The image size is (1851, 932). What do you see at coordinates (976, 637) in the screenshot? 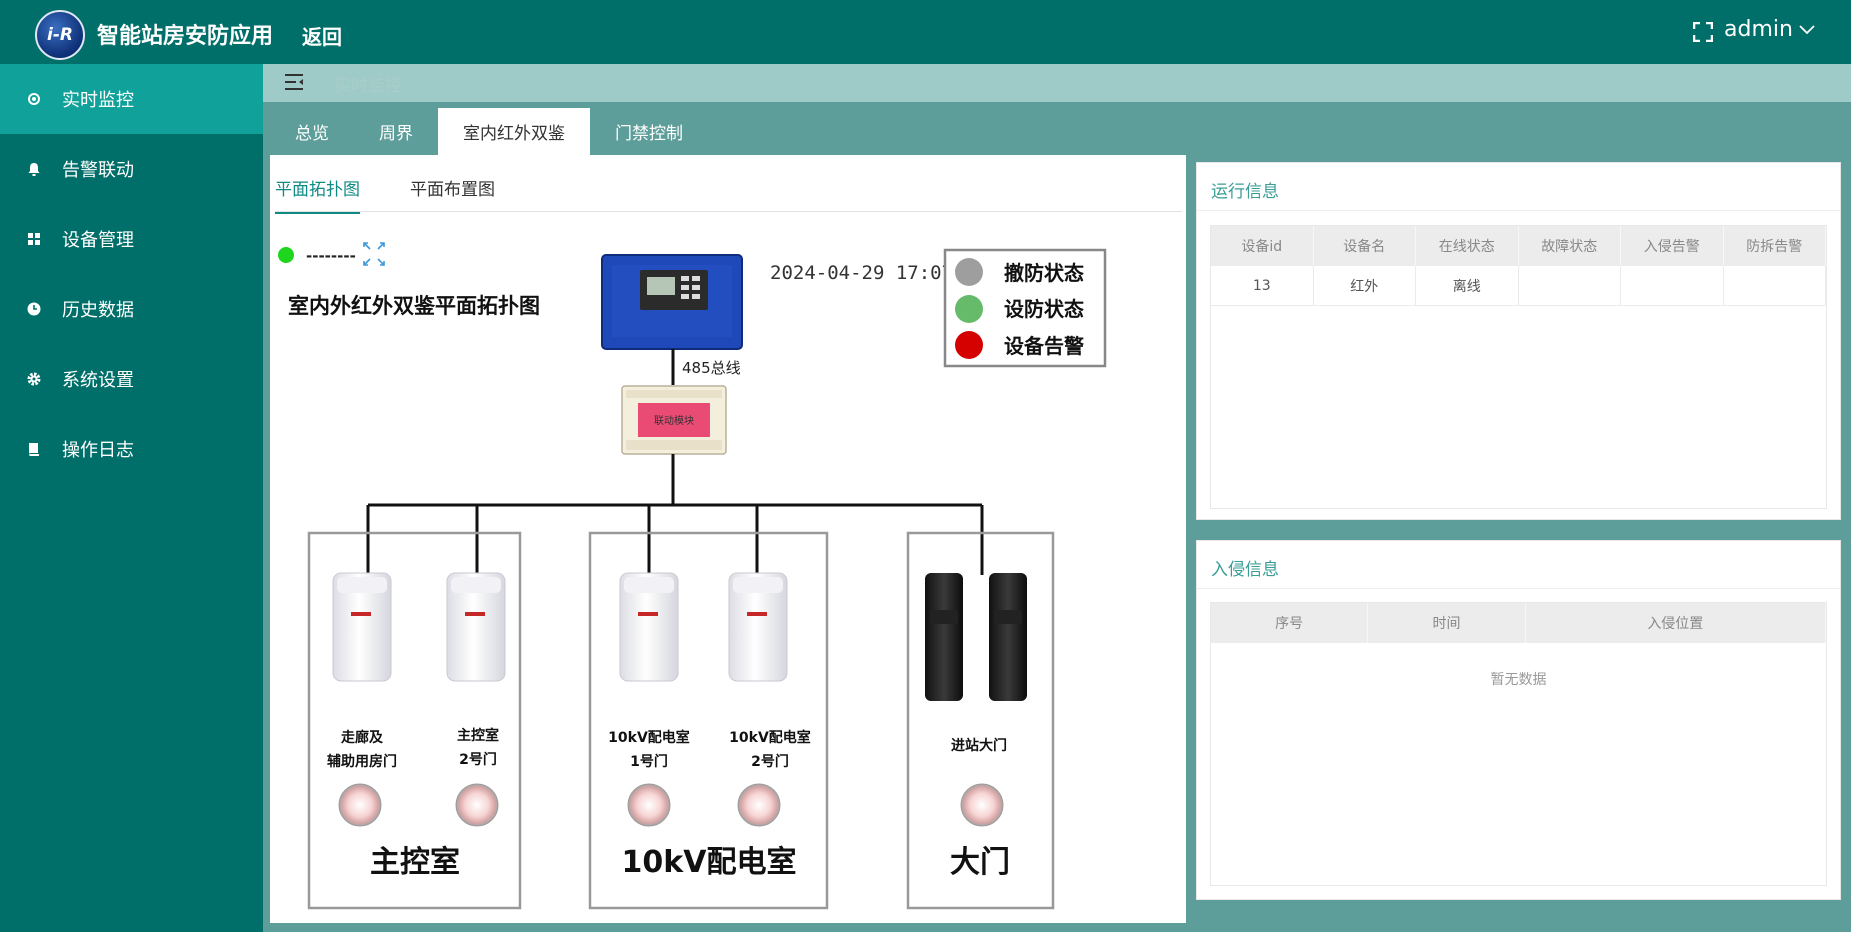
I see `beam-detector` at bounding box center [976, 637].